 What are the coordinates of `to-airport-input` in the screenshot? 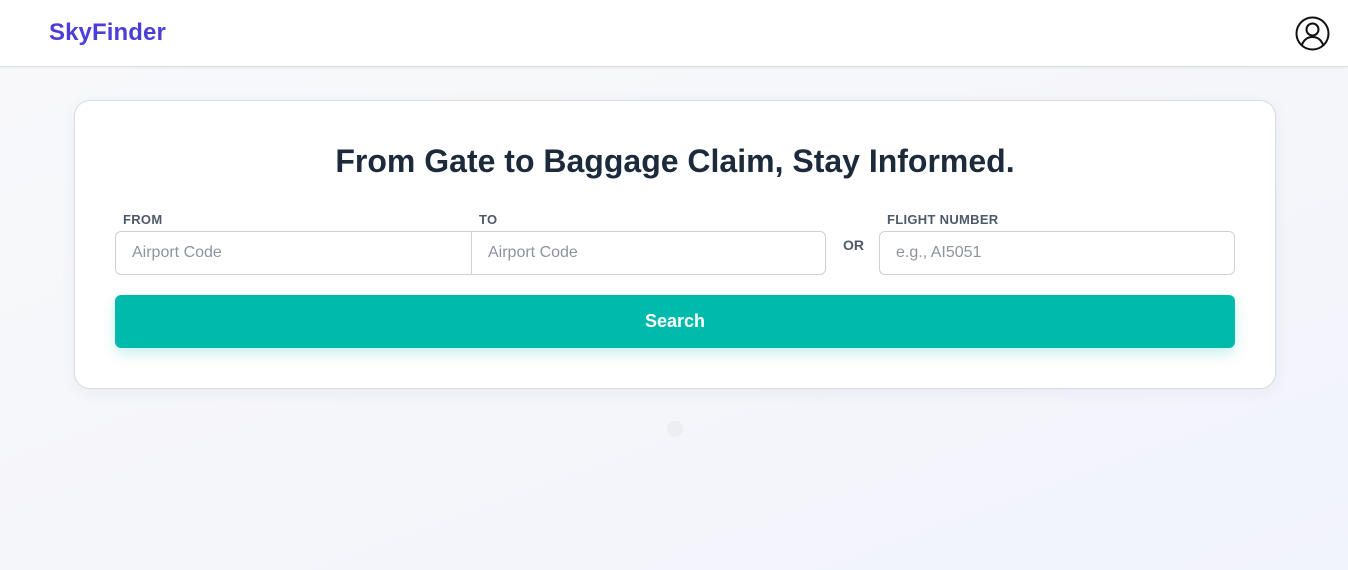 It's located at (648, 253).